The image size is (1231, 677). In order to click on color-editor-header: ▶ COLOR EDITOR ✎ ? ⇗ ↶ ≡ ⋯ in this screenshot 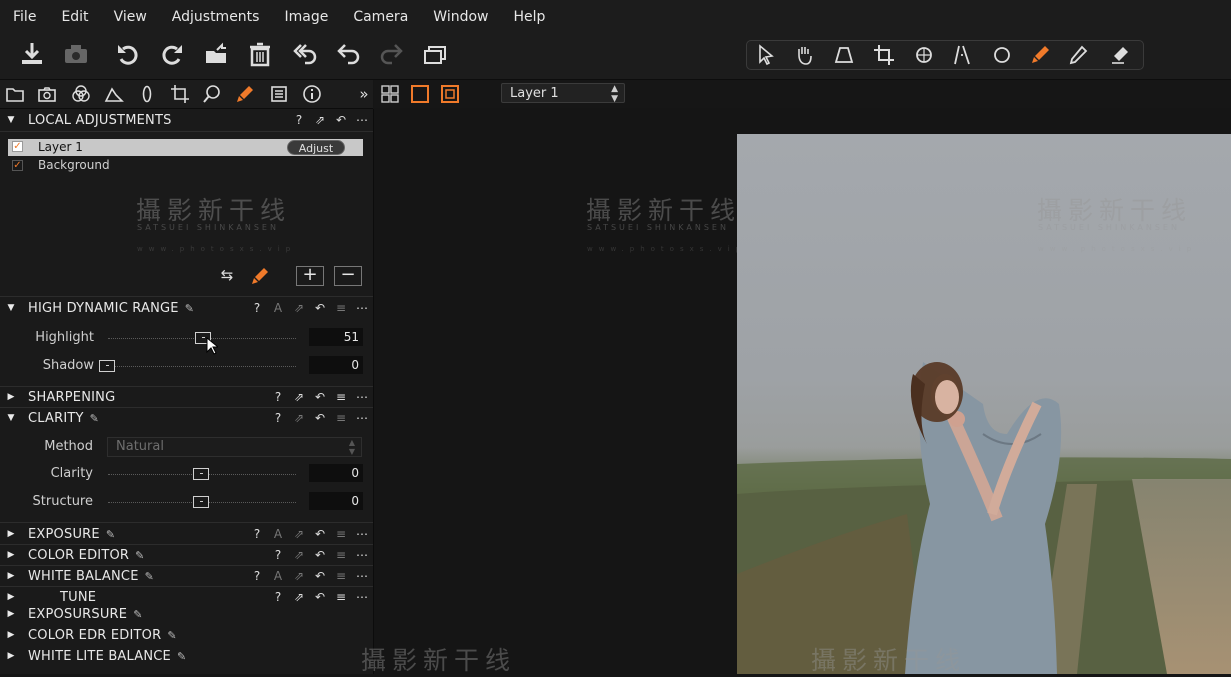, I will do `click(186, 555)`.